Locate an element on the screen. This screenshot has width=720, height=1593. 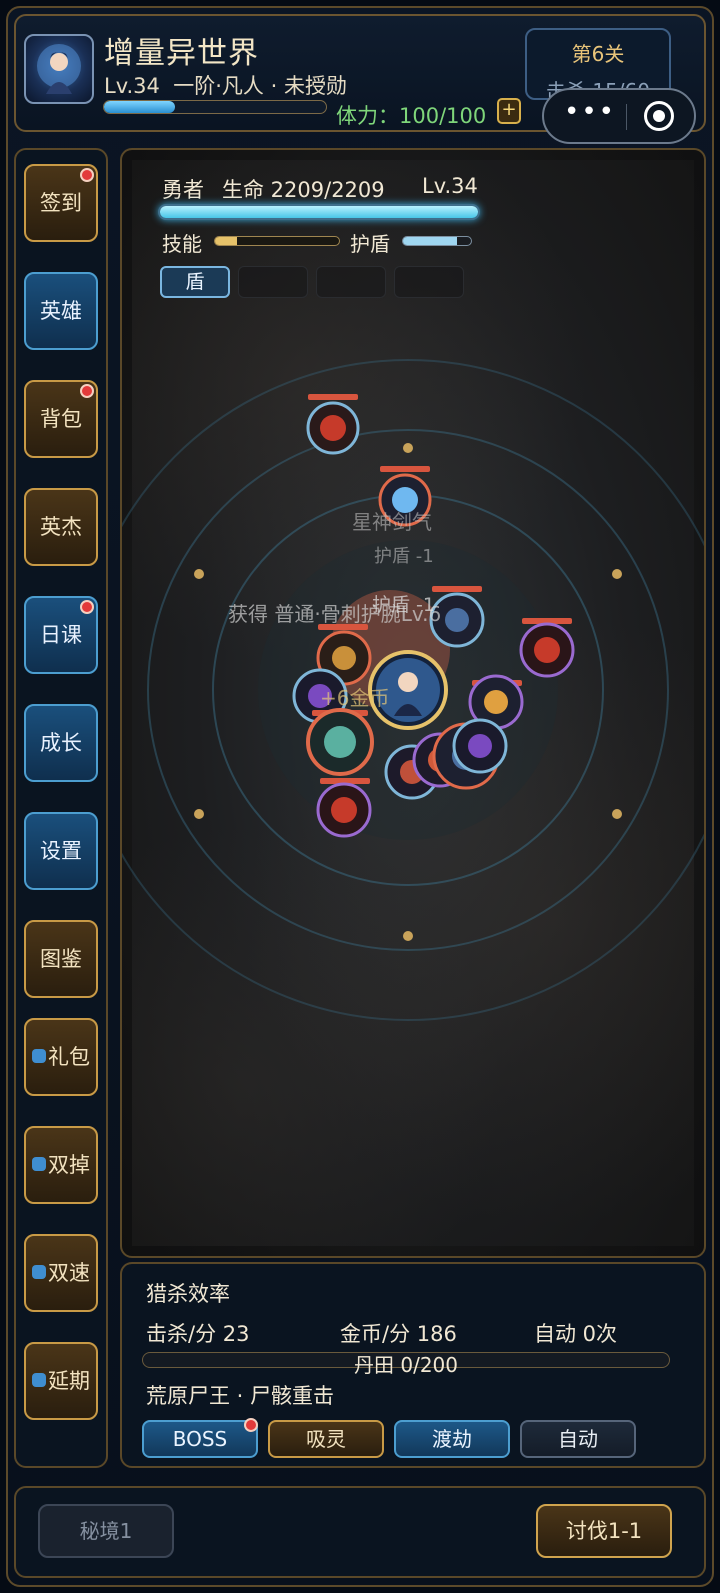
sidebar-item-codex: 图鉴 is located at coordinates (61, 959).